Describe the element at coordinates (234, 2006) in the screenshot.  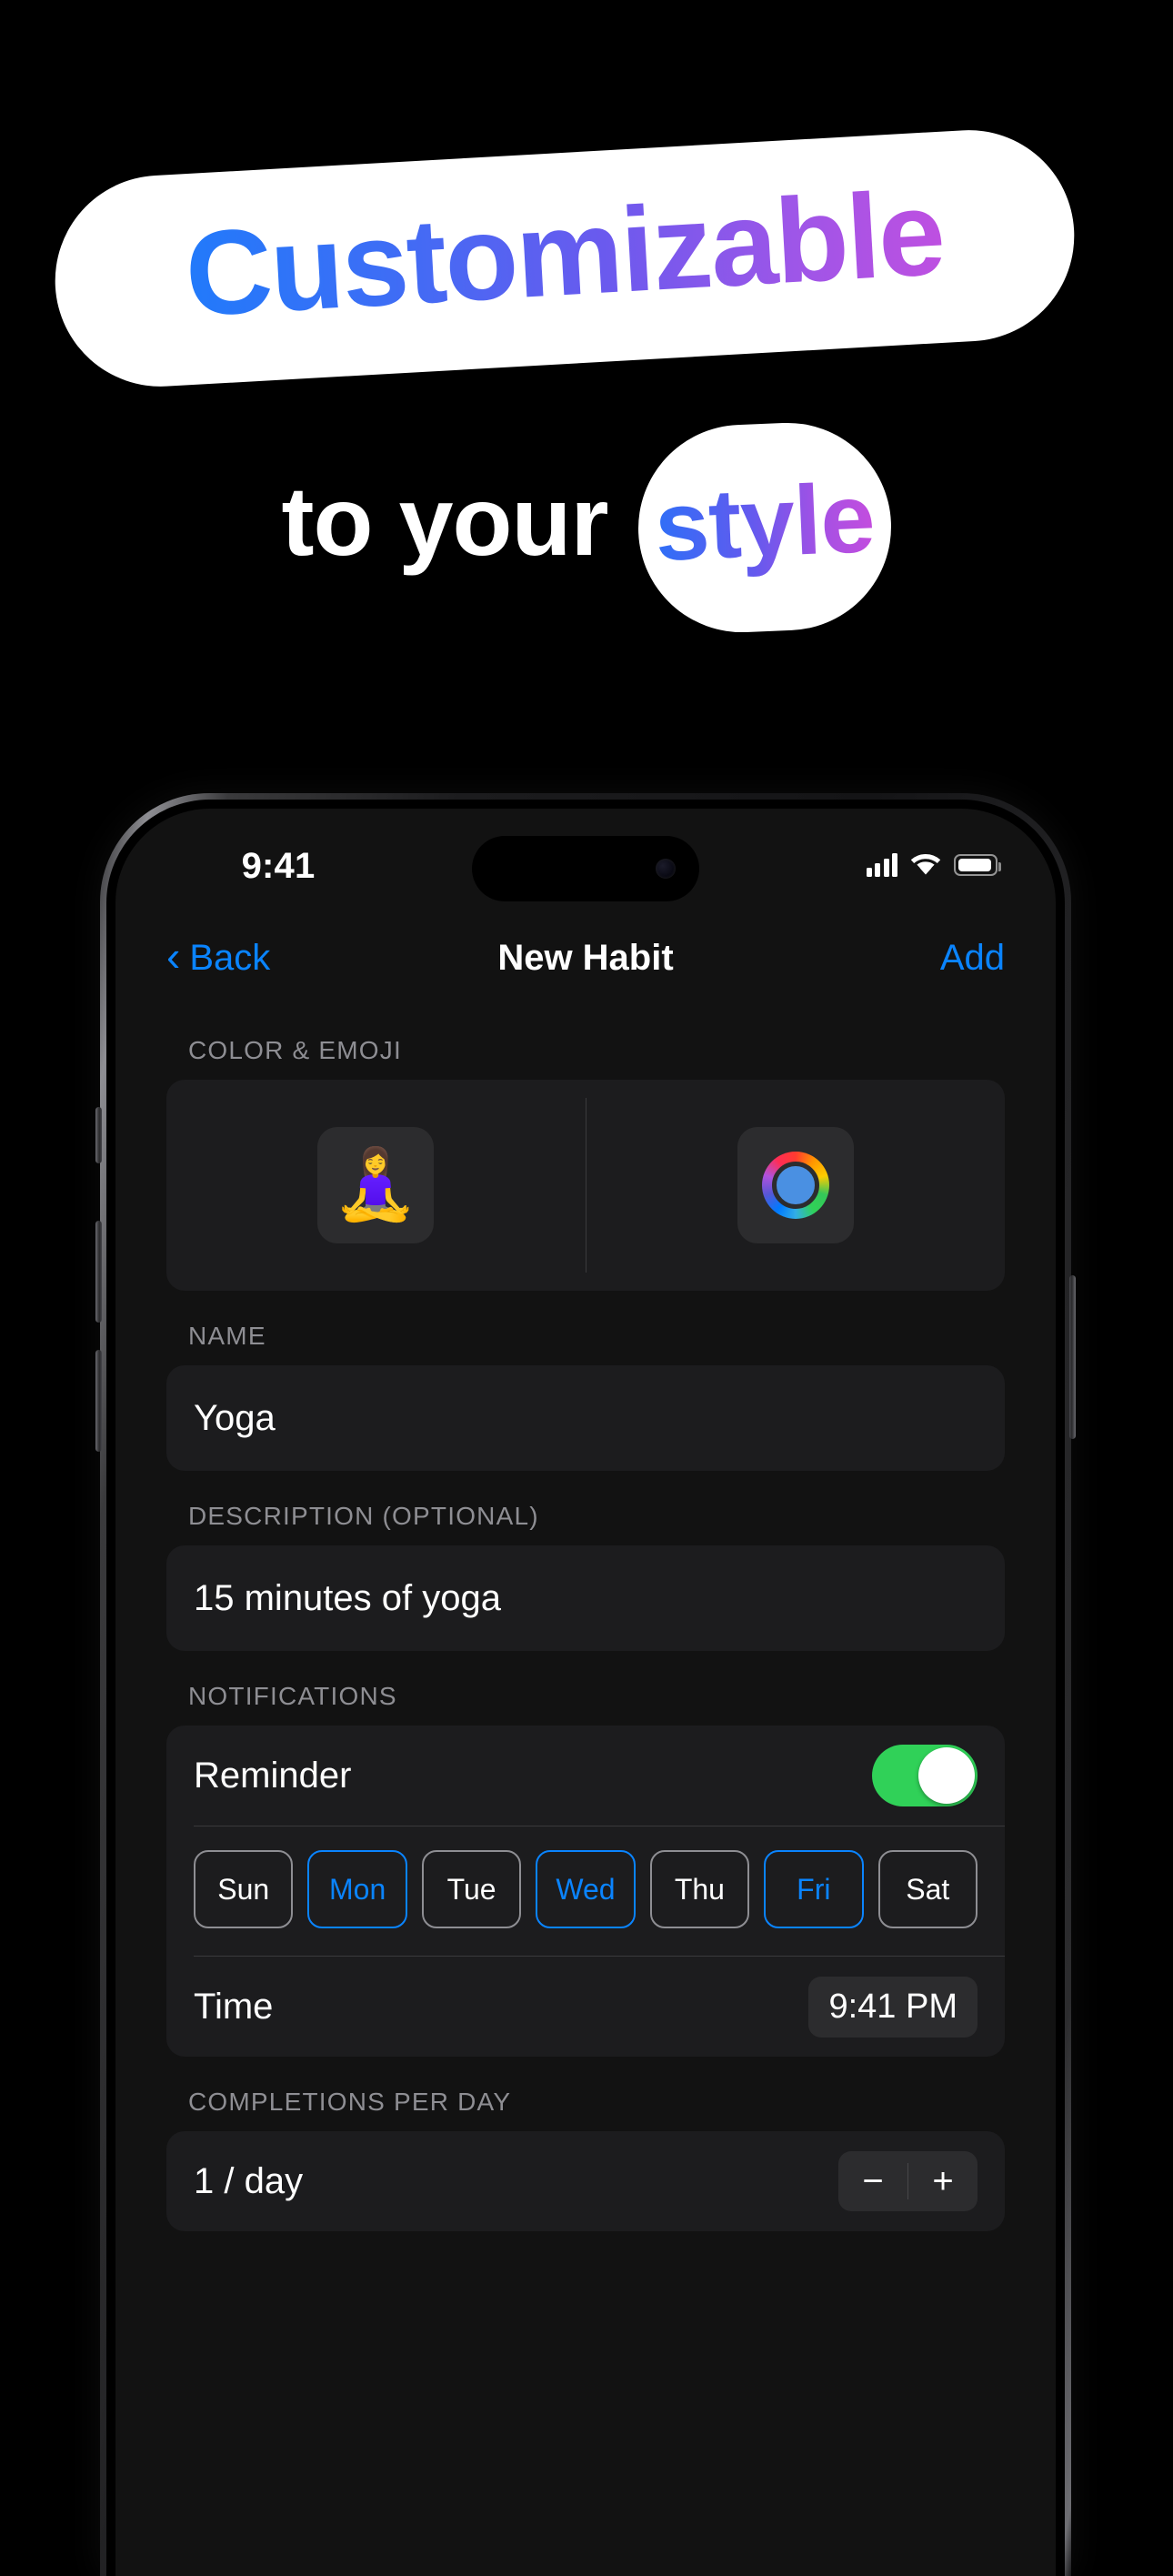
I see `time-label: Time` at that location.